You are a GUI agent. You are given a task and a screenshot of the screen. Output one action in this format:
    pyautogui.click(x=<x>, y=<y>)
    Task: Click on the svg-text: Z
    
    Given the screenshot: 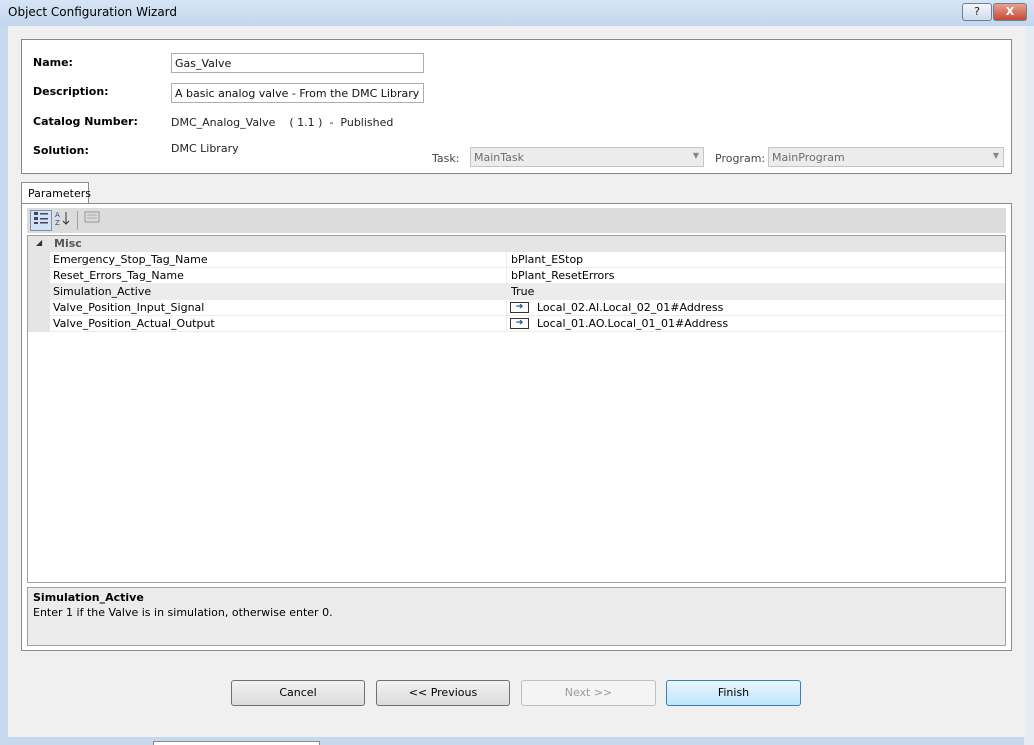 What is the action you would take?
    pyautogui.click(x=57, y=222)
    